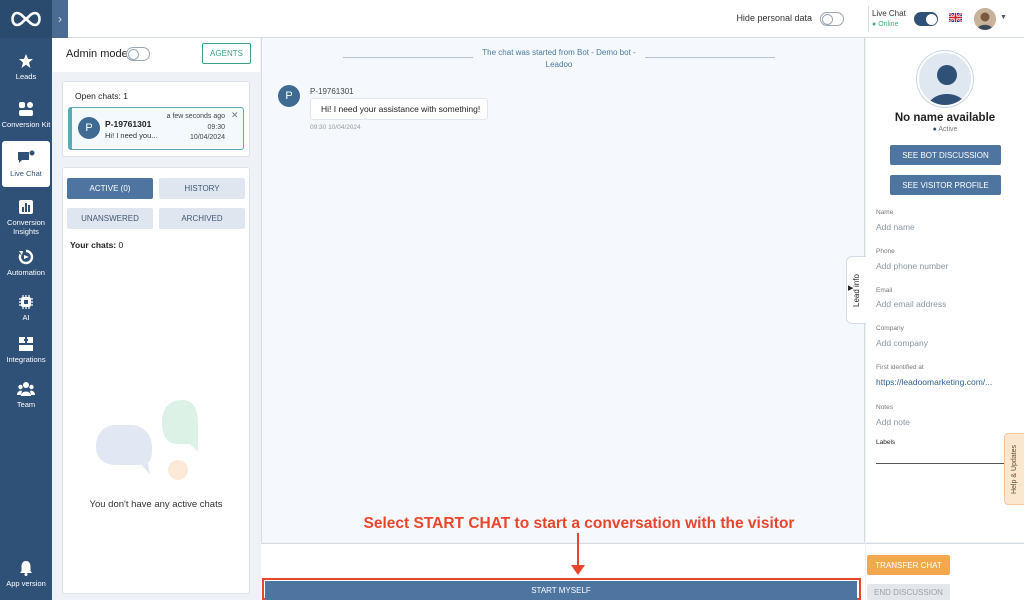 The width and height of the screenshot is (1024, 600). Describe the element at coordinates (26, 164) in the screenshot. I see `nav-item-live-chat: Live Chat` at that location.